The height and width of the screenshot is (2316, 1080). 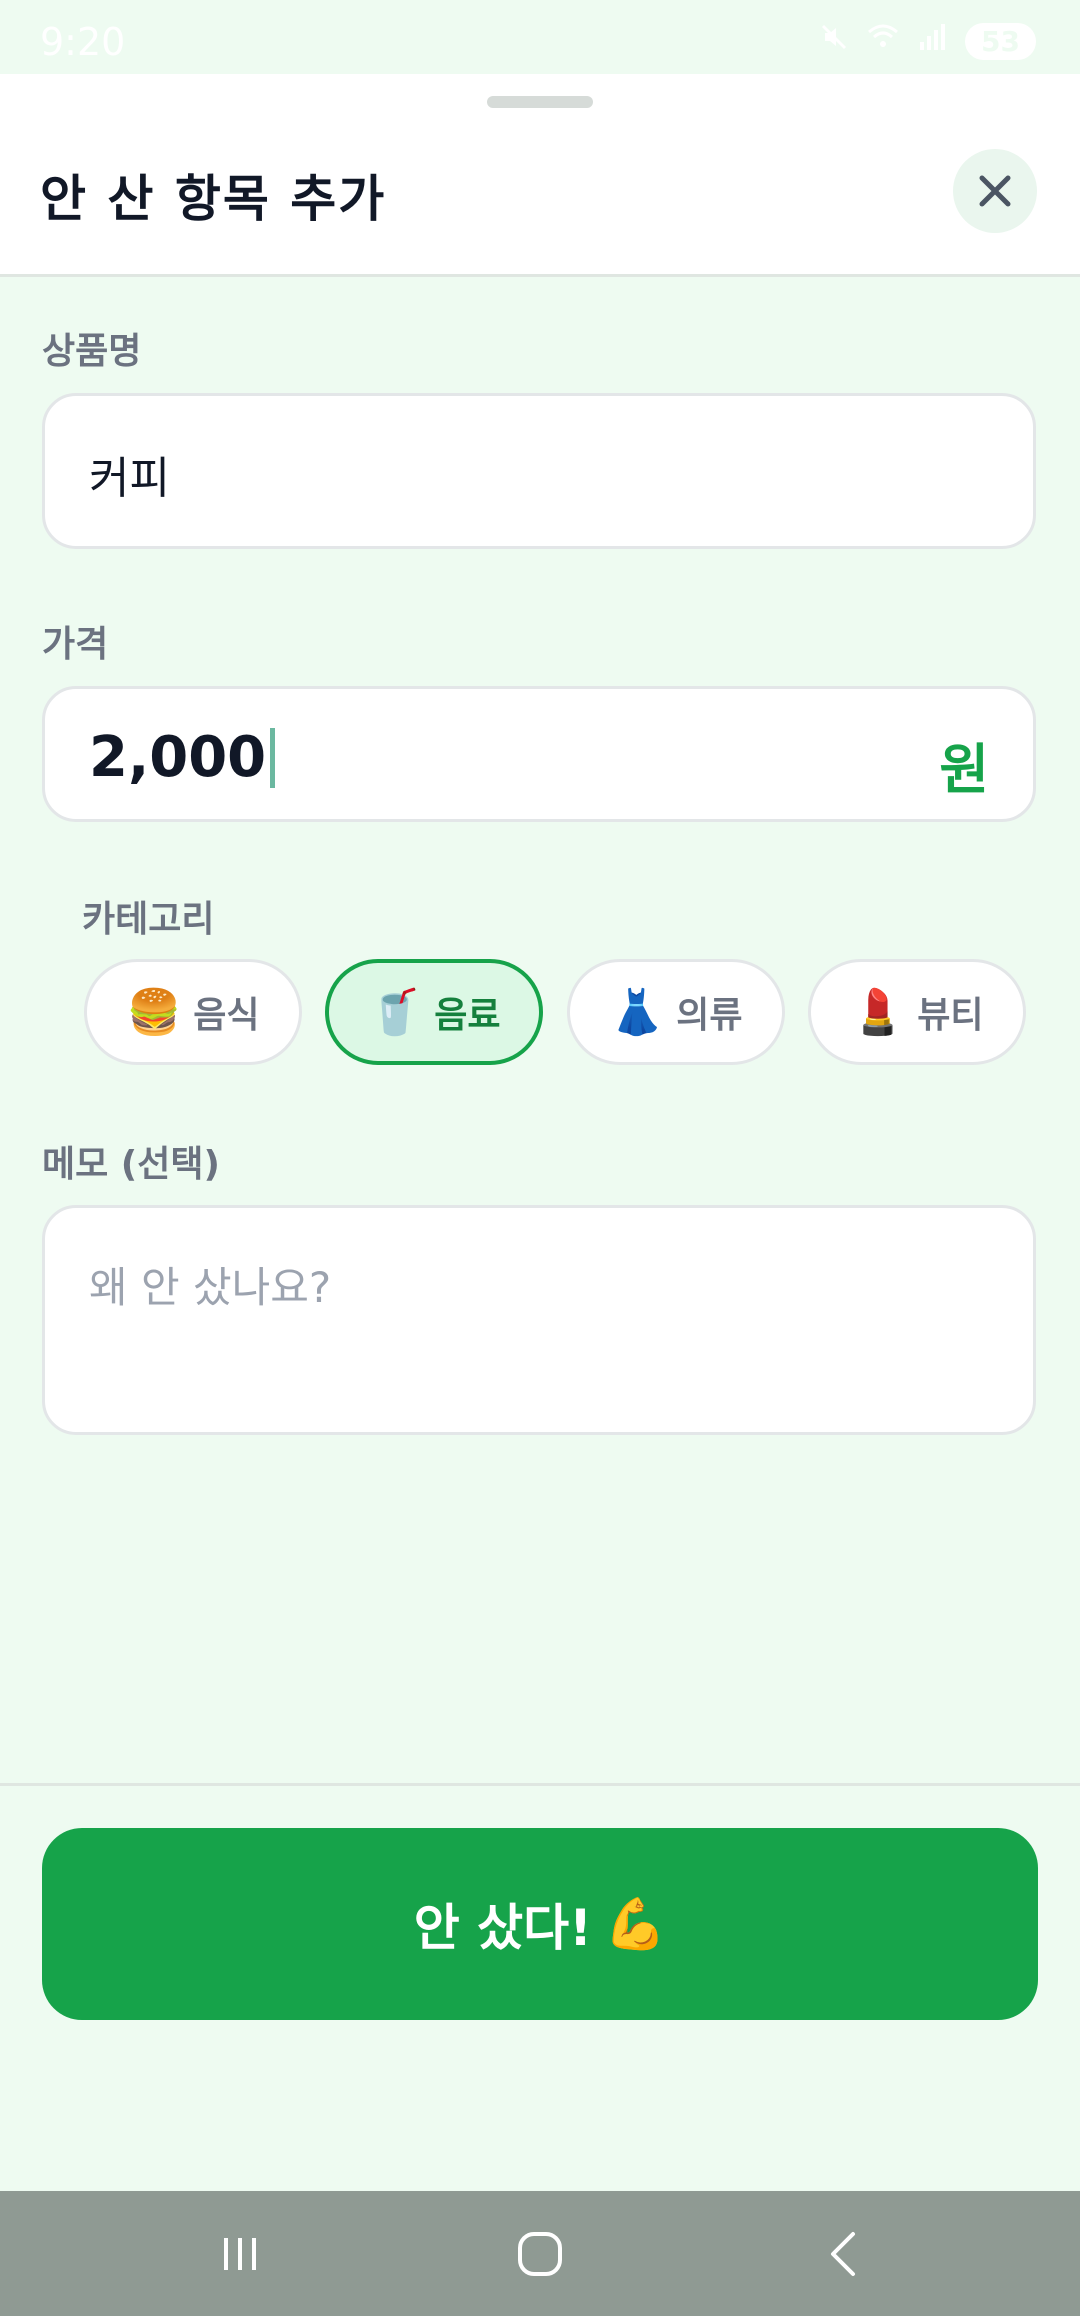 I want to click on price-value: 2,000, so click(x=178, y=757).